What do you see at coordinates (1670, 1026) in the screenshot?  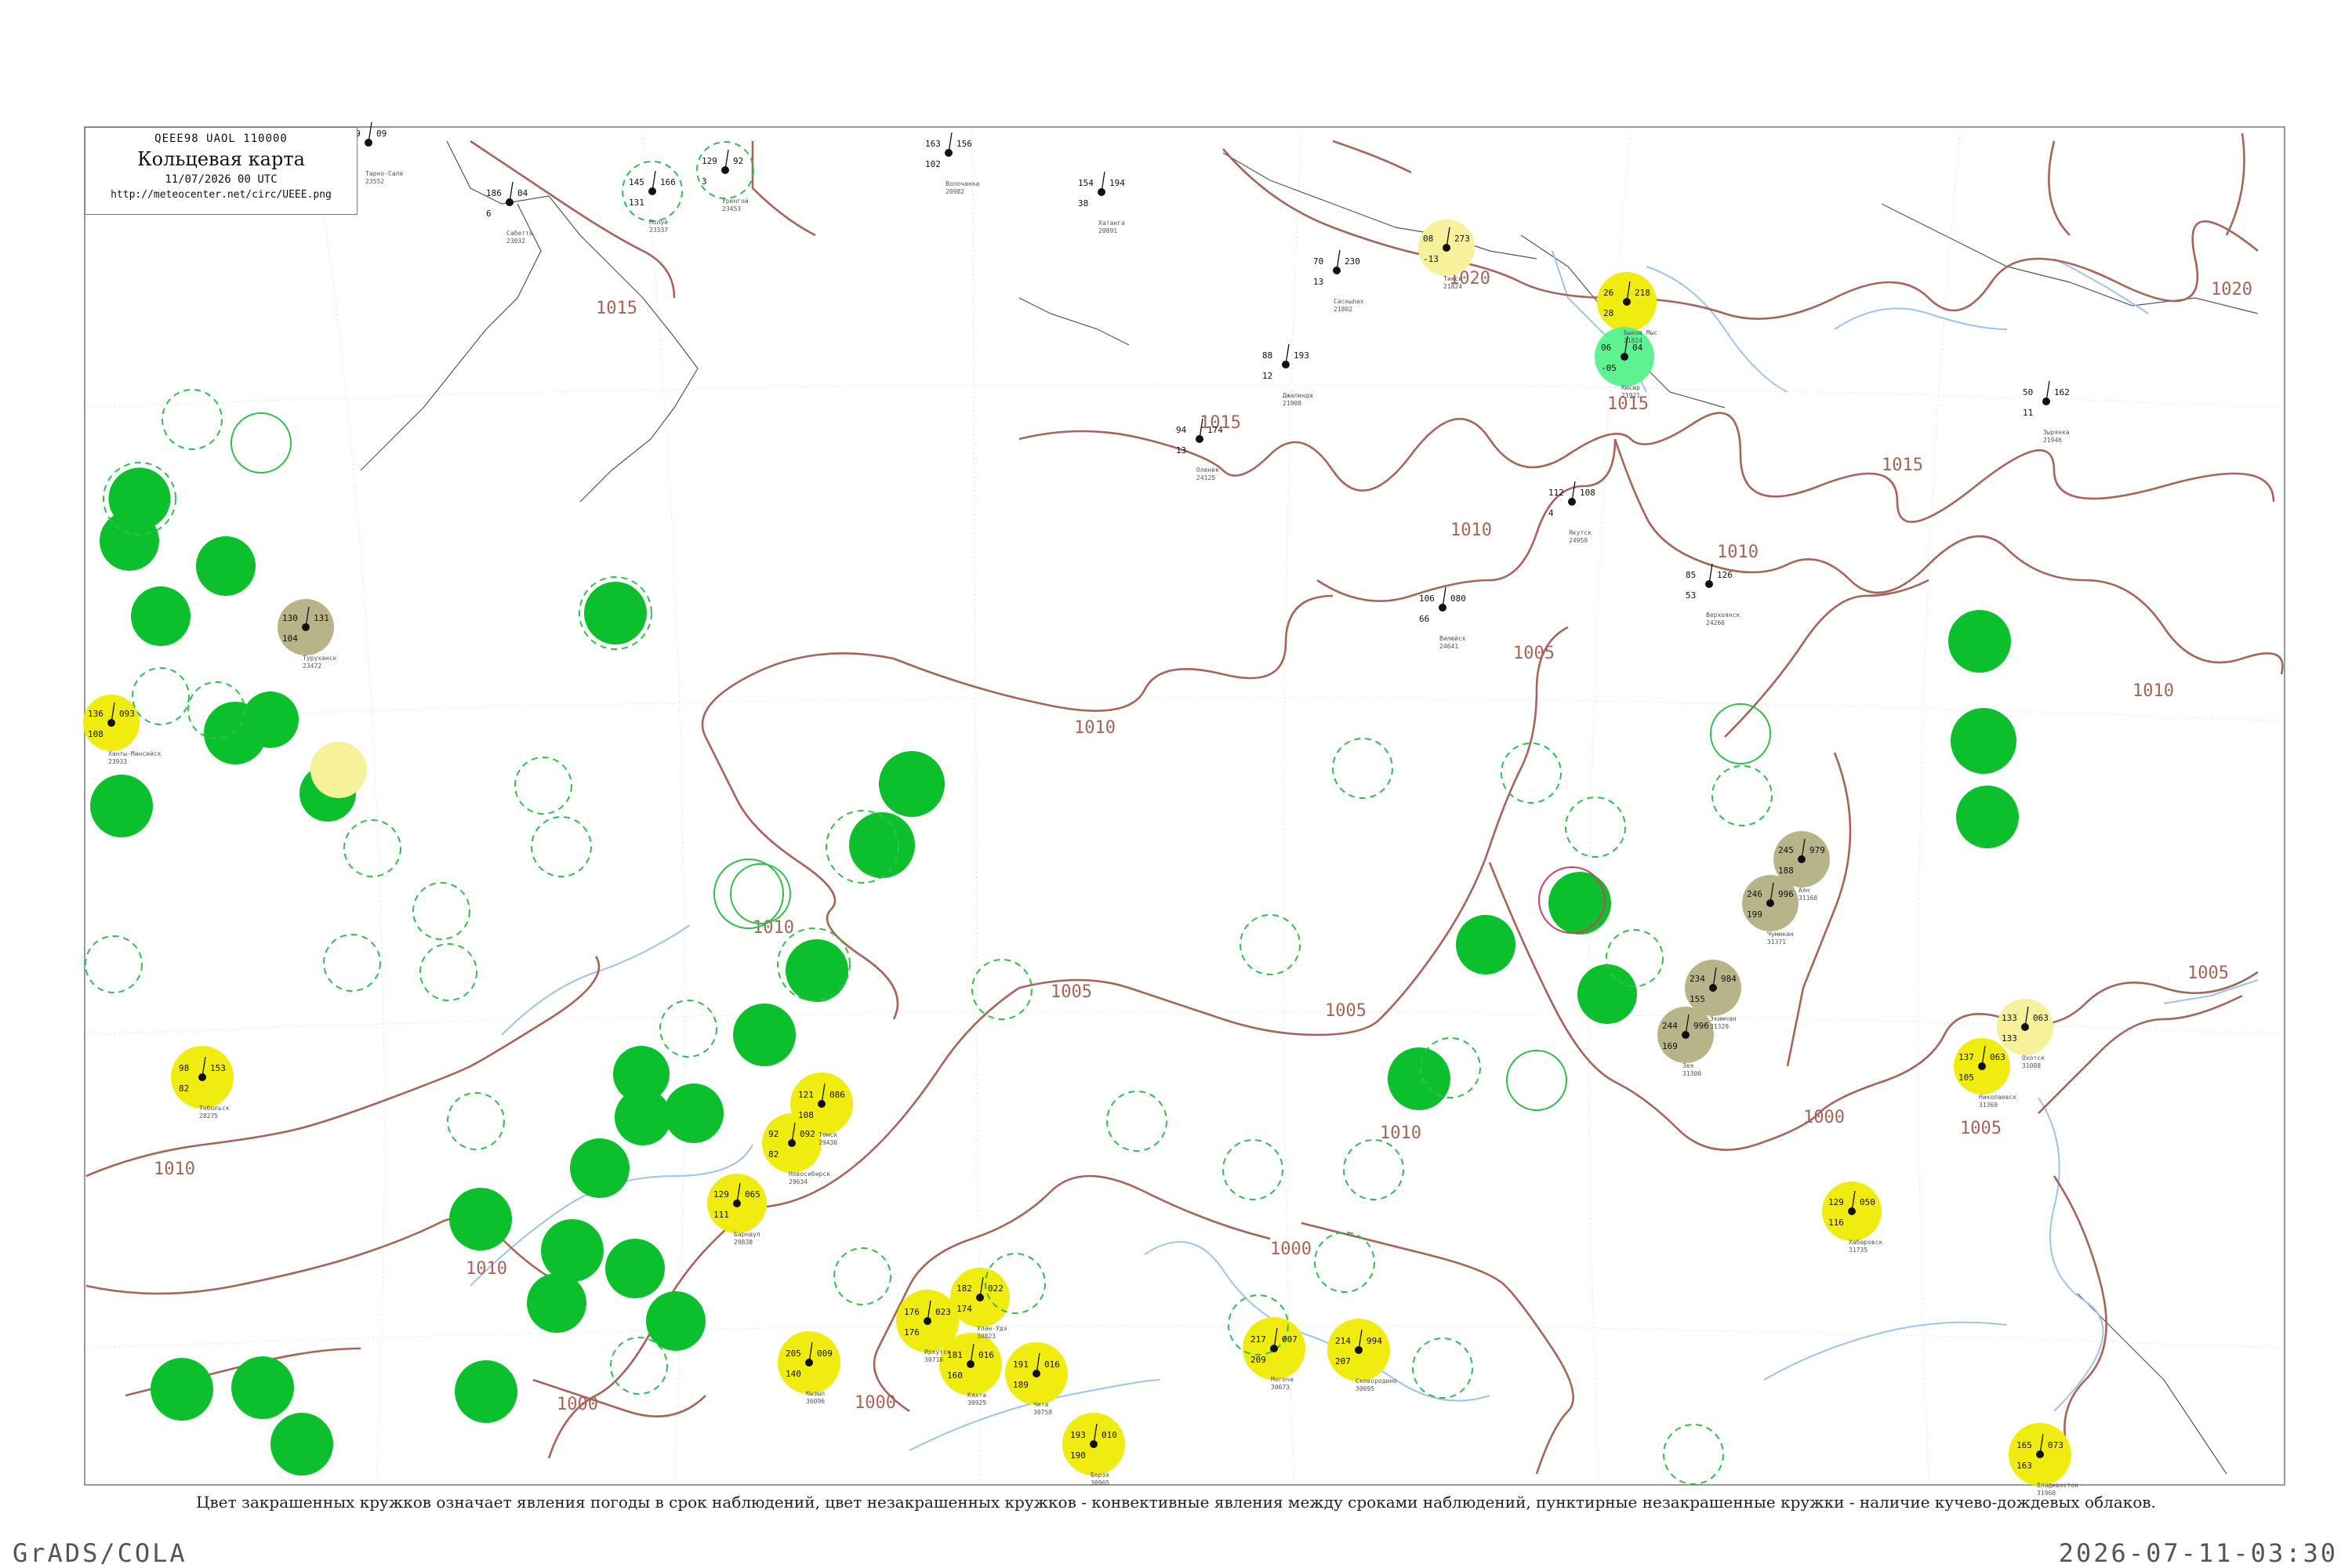 I see `station-temperature: 244` at bounding box center [1670, 1026].